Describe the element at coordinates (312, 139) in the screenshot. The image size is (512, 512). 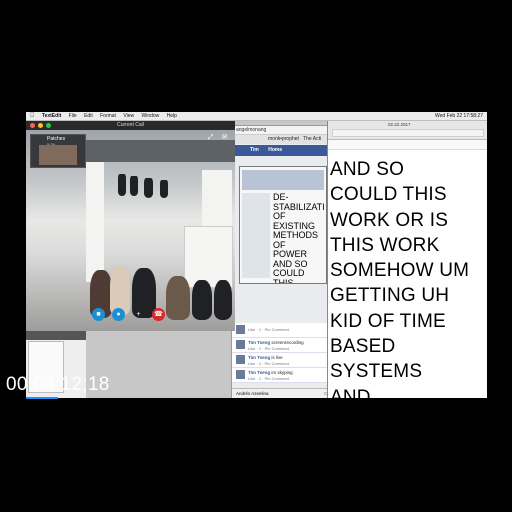
I see `tab-title: The Acti` at that location.